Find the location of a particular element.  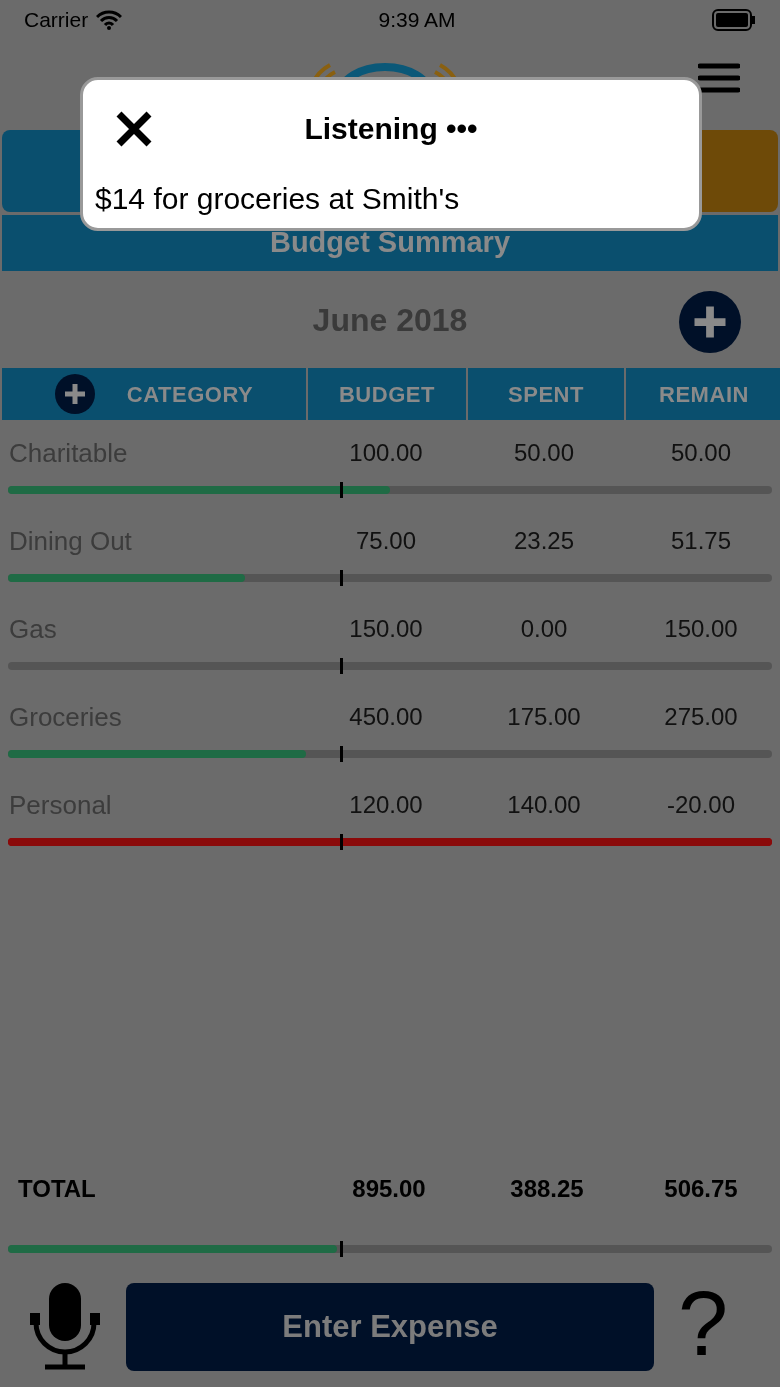

enter-expense-button: Enter Expense is located at coordinates (390, 1327).